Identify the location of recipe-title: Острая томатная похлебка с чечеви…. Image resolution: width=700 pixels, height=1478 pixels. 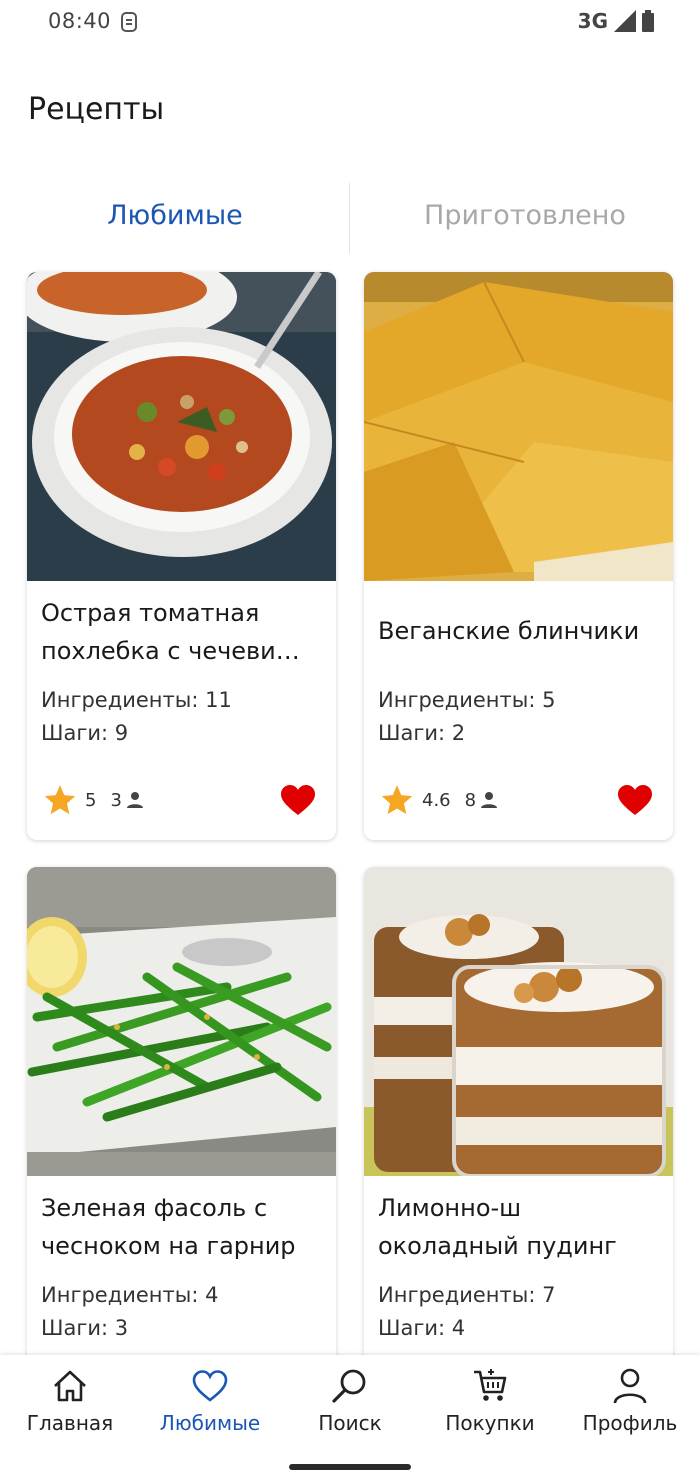
(170, 632).